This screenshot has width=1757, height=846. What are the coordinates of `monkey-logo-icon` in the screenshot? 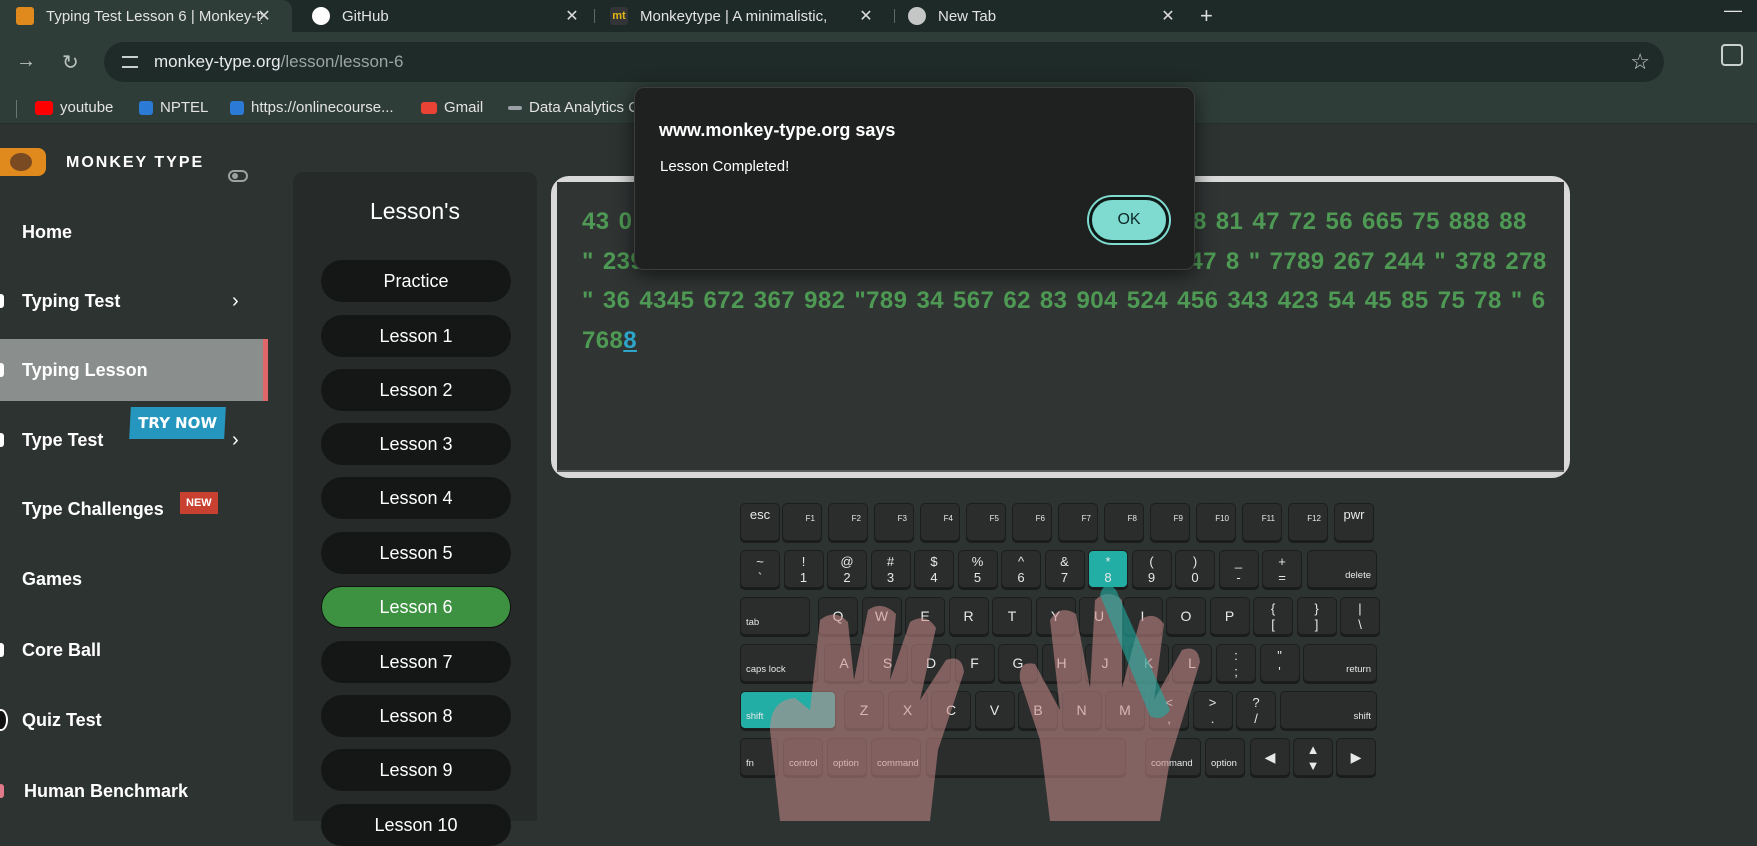 It's located at (23, 162).